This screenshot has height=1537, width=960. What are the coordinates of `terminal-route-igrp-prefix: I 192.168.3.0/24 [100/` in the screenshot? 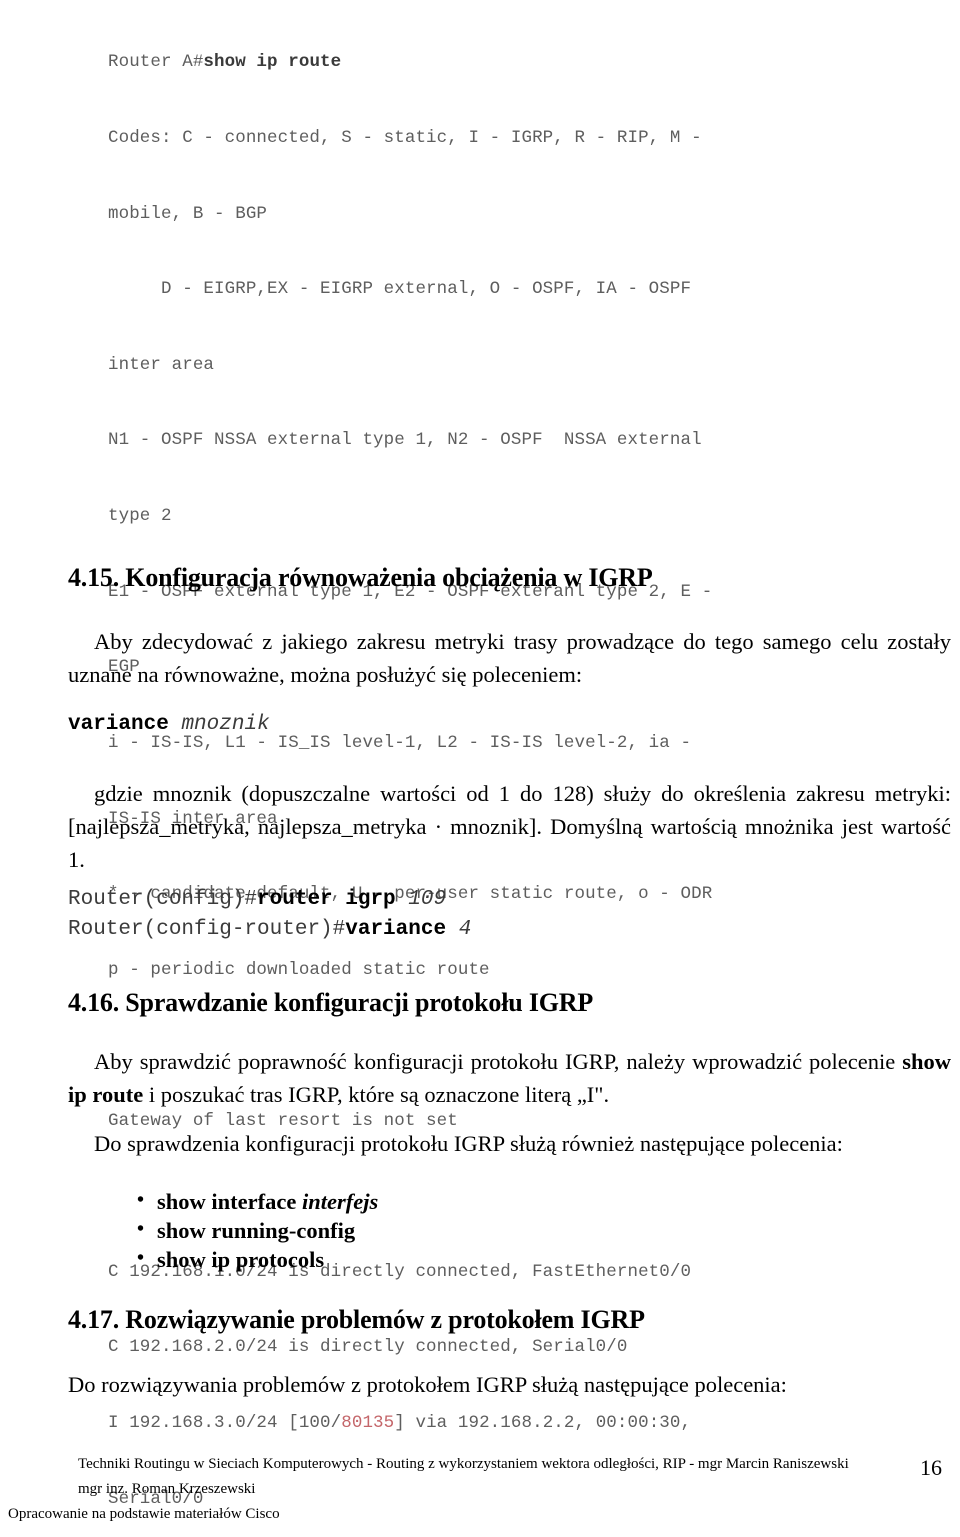 It's located at (225, 1422).